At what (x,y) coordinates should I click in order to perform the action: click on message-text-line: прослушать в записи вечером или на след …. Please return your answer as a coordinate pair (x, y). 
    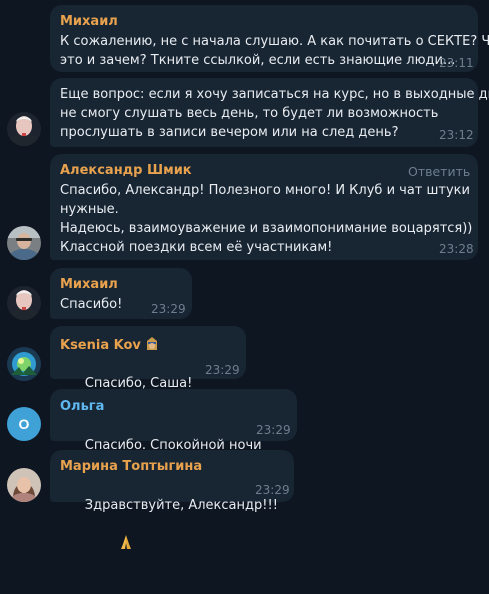
    Looking at the image, I should click on (229, 132).